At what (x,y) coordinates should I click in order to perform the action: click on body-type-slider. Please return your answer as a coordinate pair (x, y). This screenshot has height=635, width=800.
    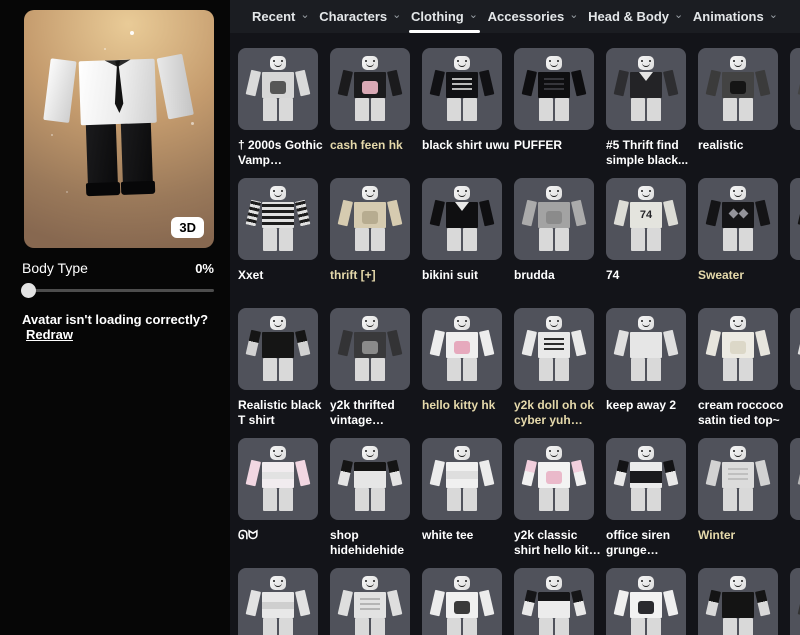
    Looking at the image, I should click on (117, 290).